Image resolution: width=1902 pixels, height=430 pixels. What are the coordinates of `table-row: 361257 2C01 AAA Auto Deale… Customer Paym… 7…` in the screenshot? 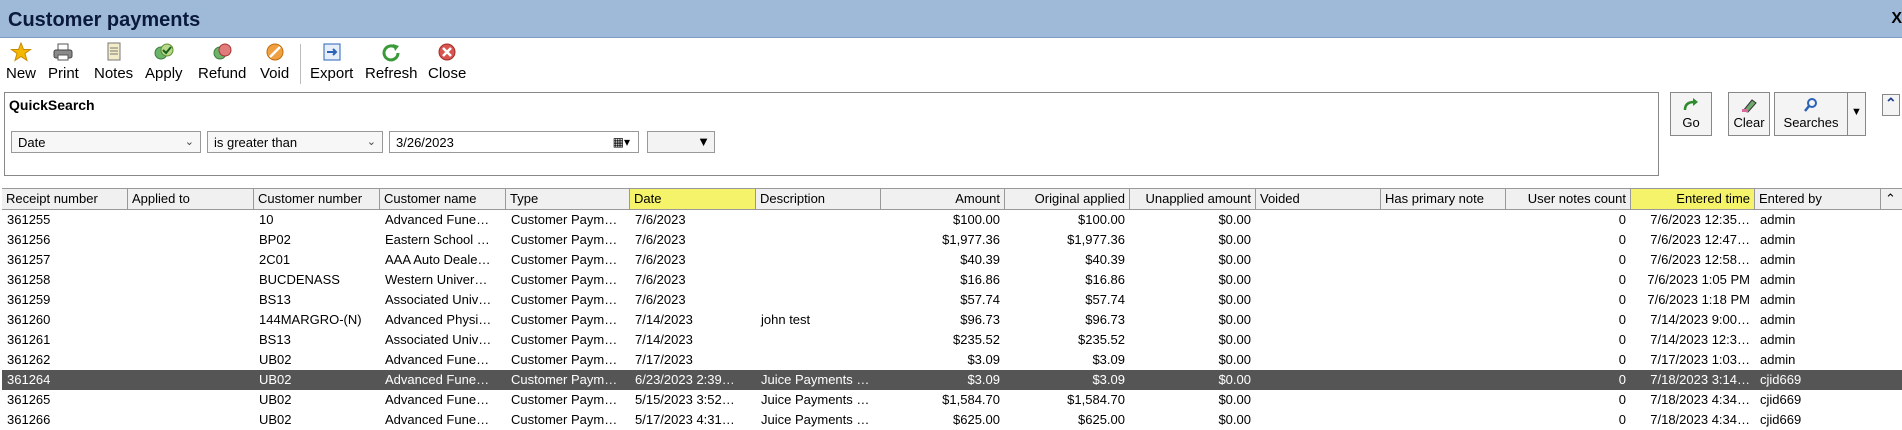 It's located at (952, 260).